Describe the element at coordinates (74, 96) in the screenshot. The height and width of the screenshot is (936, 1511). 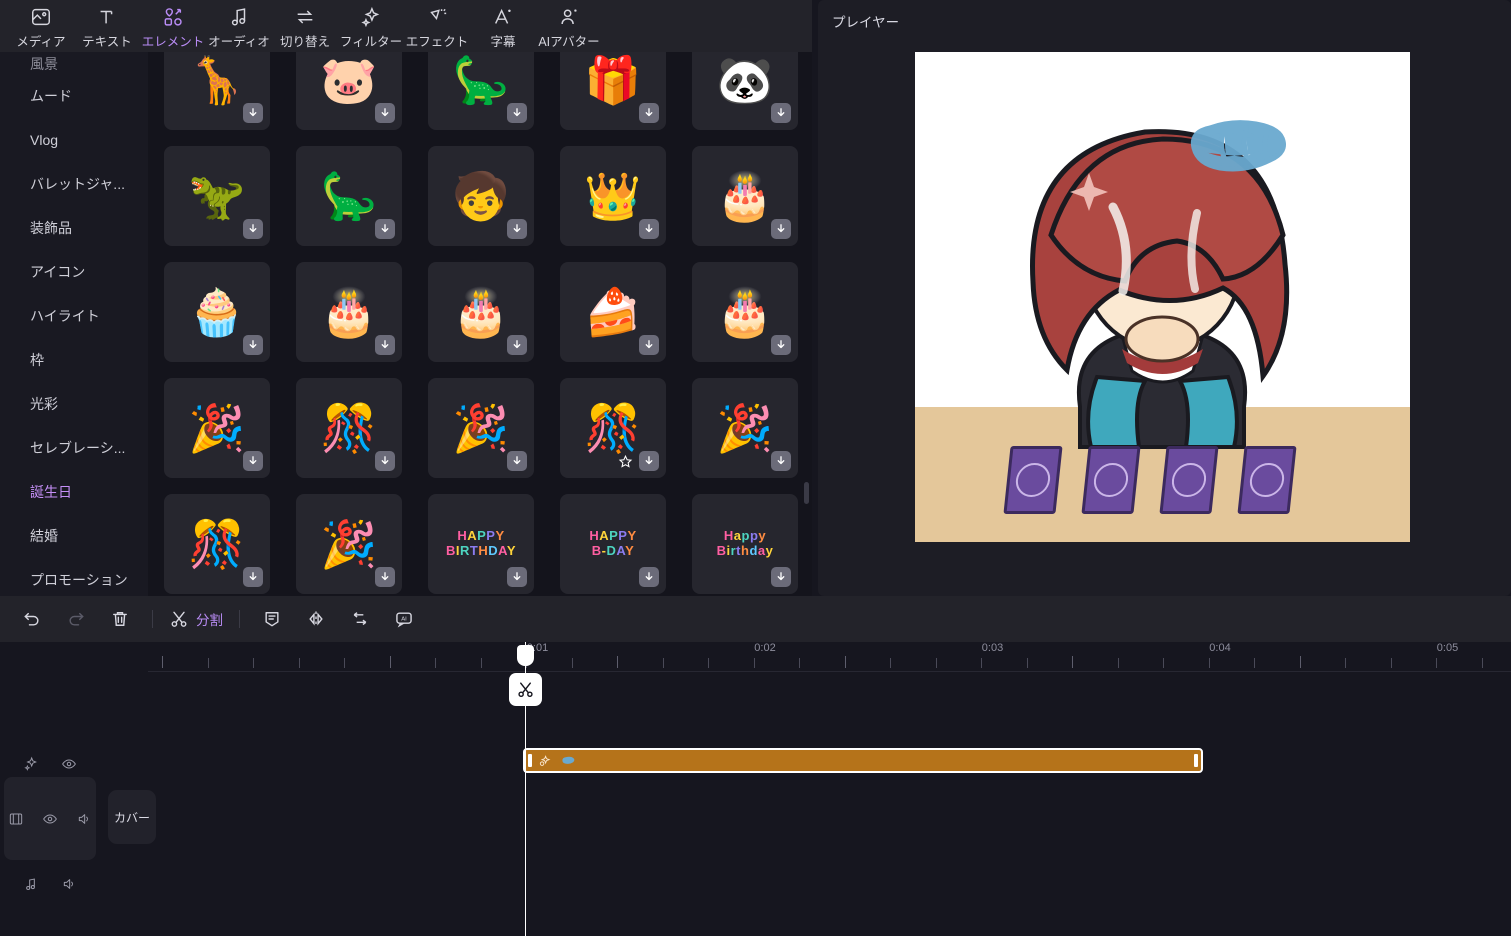
I see `sidebar-item-mood: ムード` at that location.